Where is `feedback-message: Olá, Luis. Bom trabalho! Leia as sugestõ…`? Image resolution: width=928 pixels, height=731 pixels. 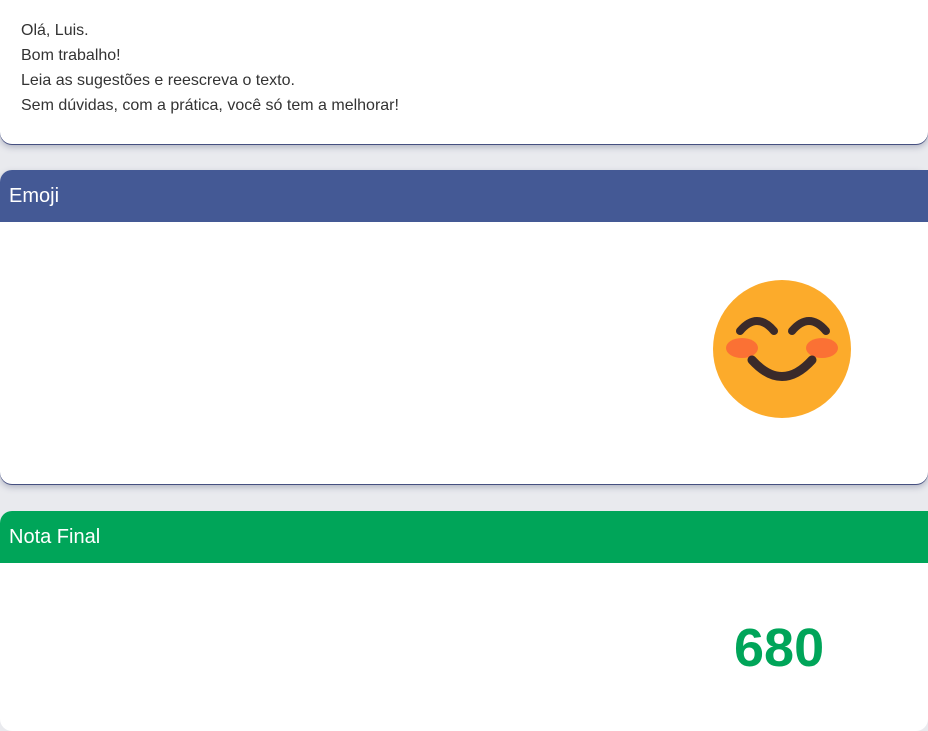
feedback-message: Olá, Luis. Bom trabalho! Leia as sugestõ… is located at coordinates (210, 68).